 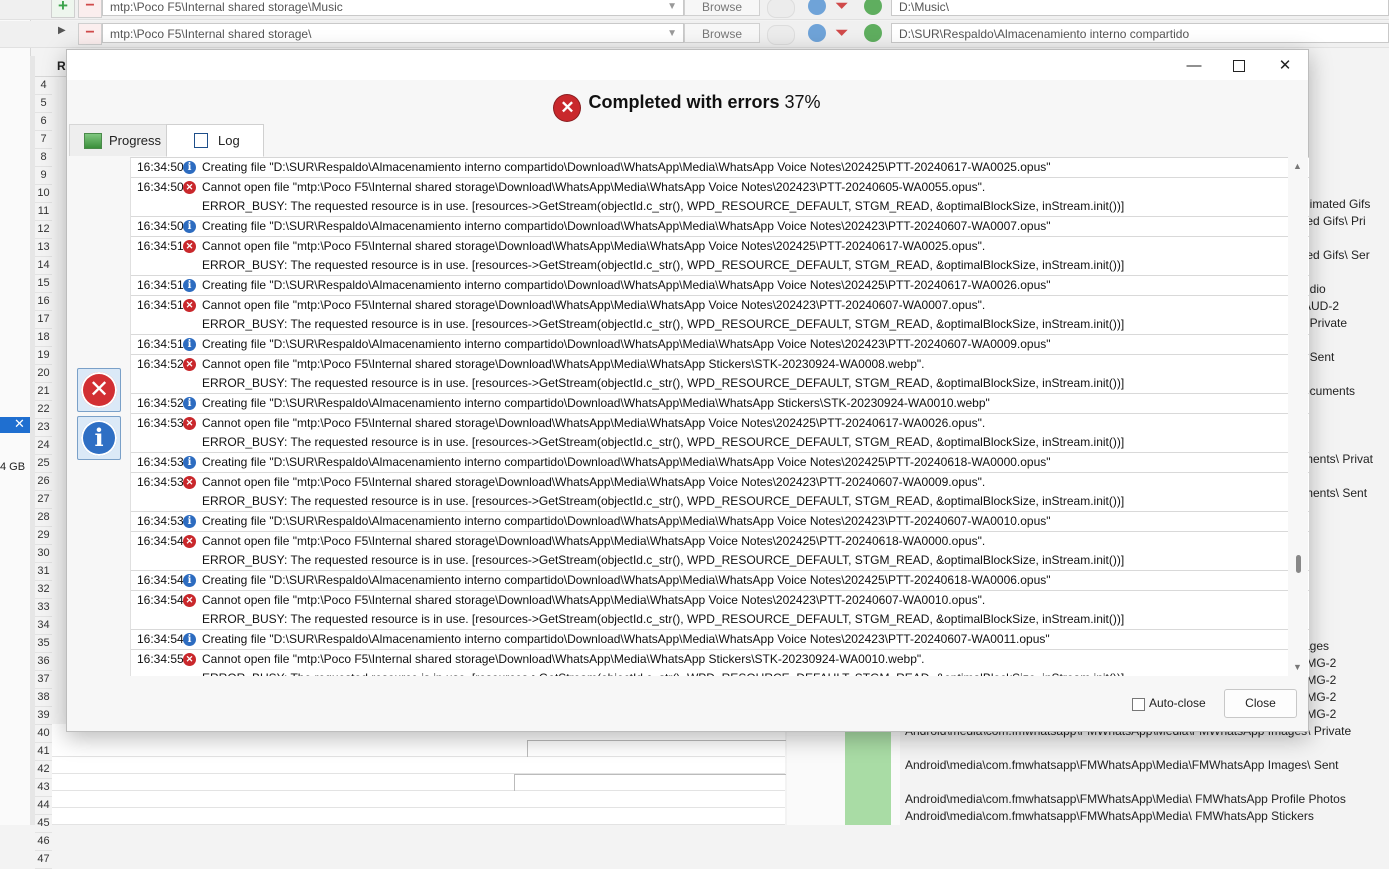 I want to click on file-list-item: ted Gifs\ Pri, so click(x=1346, y=221).